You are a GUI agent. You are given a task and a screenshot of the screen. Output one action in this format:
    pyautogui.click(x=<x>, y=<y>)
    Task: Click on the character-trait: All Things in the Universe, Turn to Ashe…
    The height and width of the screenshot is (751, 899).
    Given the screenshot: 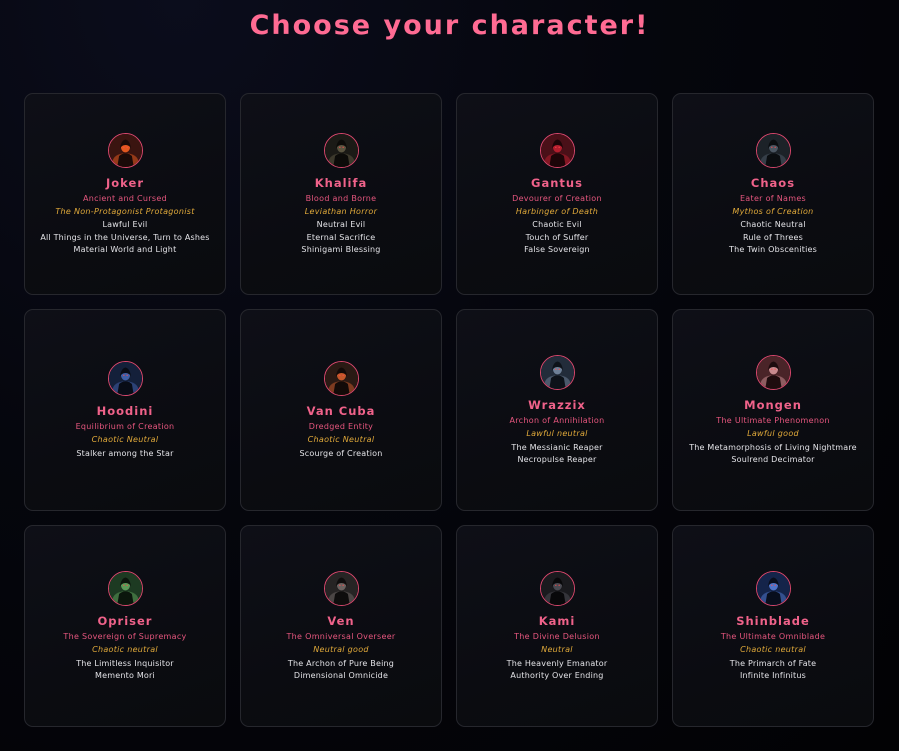 What is the action you would take?
    pyautogui.click(x=125, y=237)
    